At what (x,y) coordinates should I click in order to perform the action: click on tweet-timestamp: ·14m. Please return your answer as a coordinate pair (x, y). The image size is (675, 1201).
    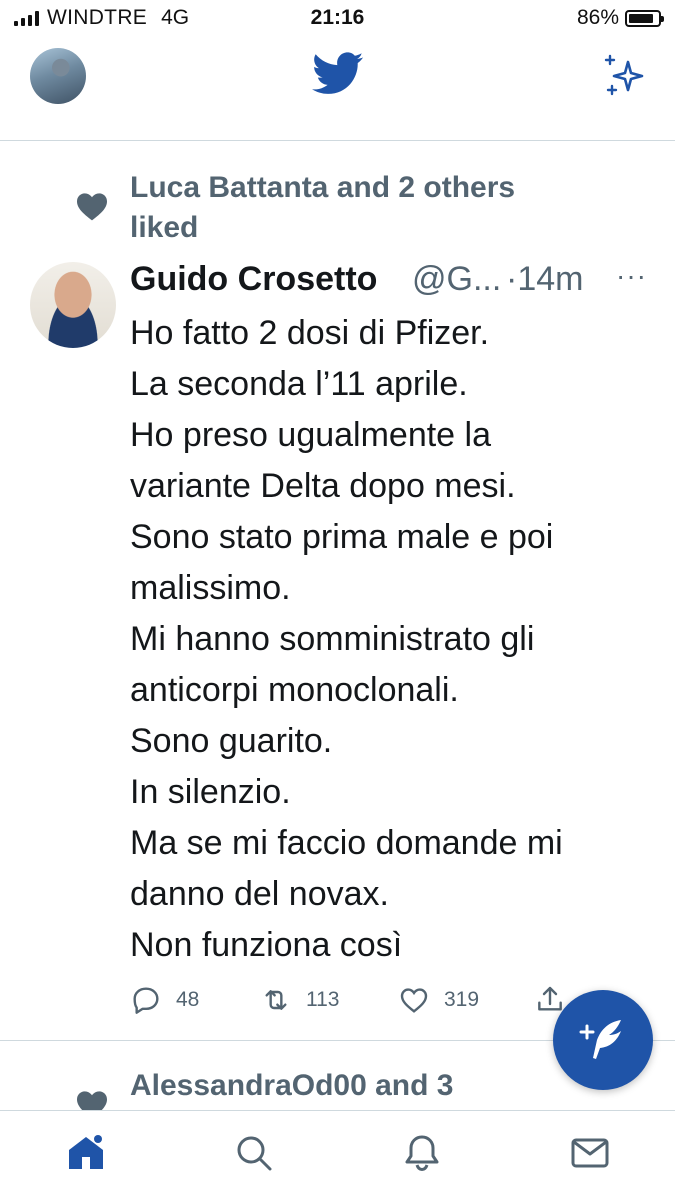
    Looking at the image, I should click on (544, 279).